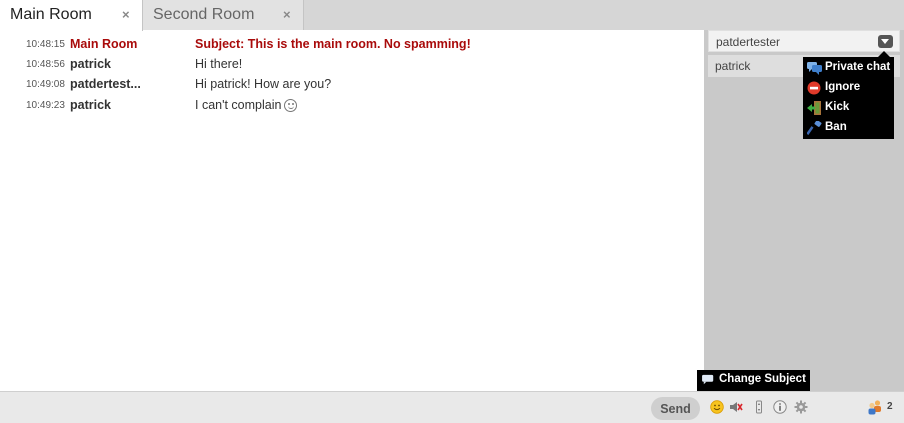  Describe the element at coordinates (45, 105) in the screenshot. I see `message-time: 10:49:23` at that location.